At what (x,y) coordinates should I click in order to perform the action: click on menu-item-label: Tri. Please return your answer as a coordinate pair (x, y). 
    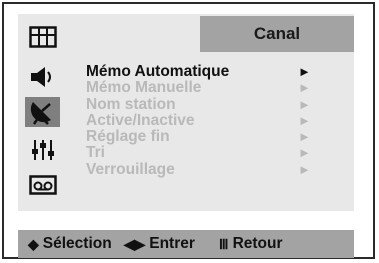
    Looking at the image, I should click on (95, 153).